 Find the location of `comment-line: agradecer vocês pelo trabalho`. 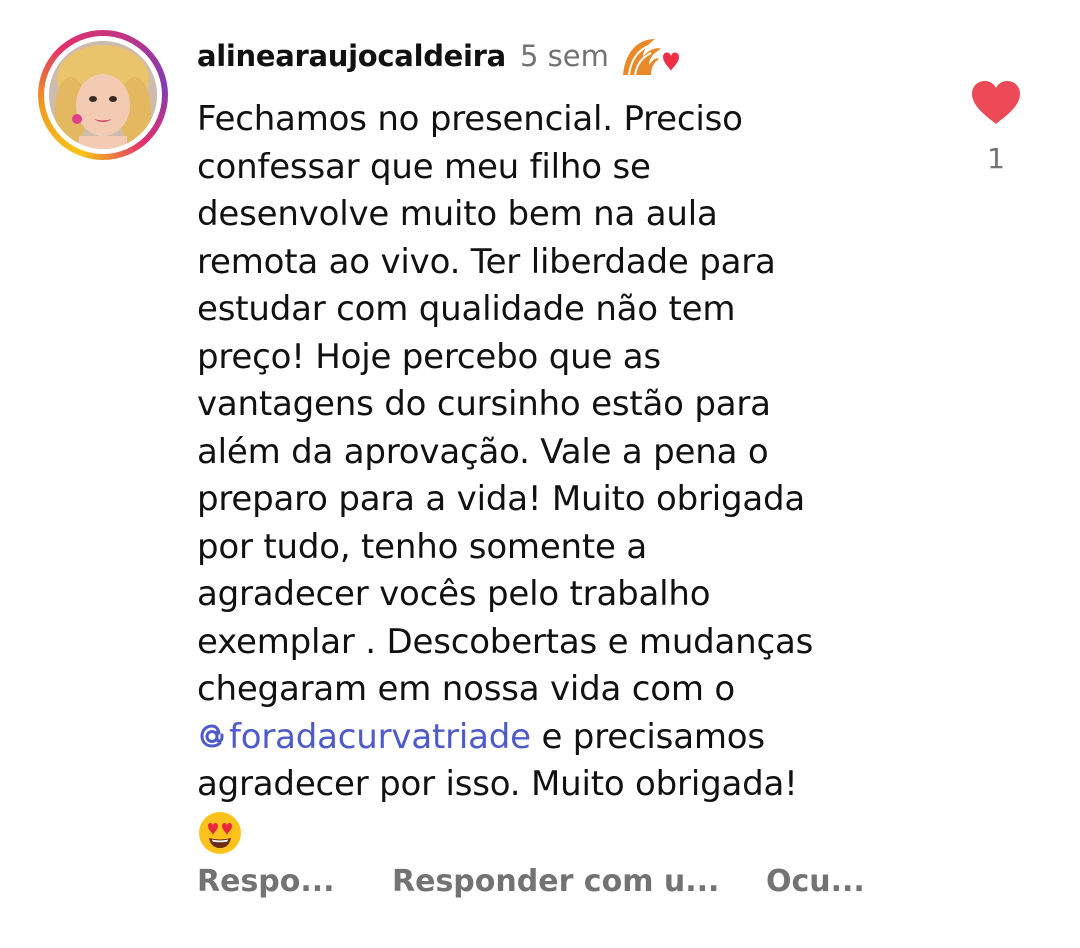

comment-line: agradecer vocês pelo trabalho is located at coordinates (454, 594).